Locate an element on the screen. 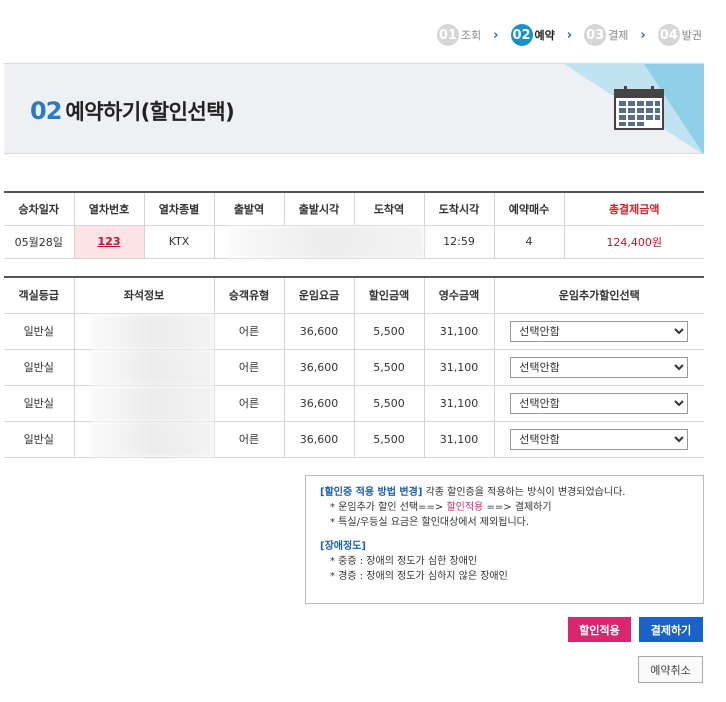 Image resolution: width=726 pixels, height=702 pixels. header-arrive-time: 도착시각 is located at coordinates (458, 209).